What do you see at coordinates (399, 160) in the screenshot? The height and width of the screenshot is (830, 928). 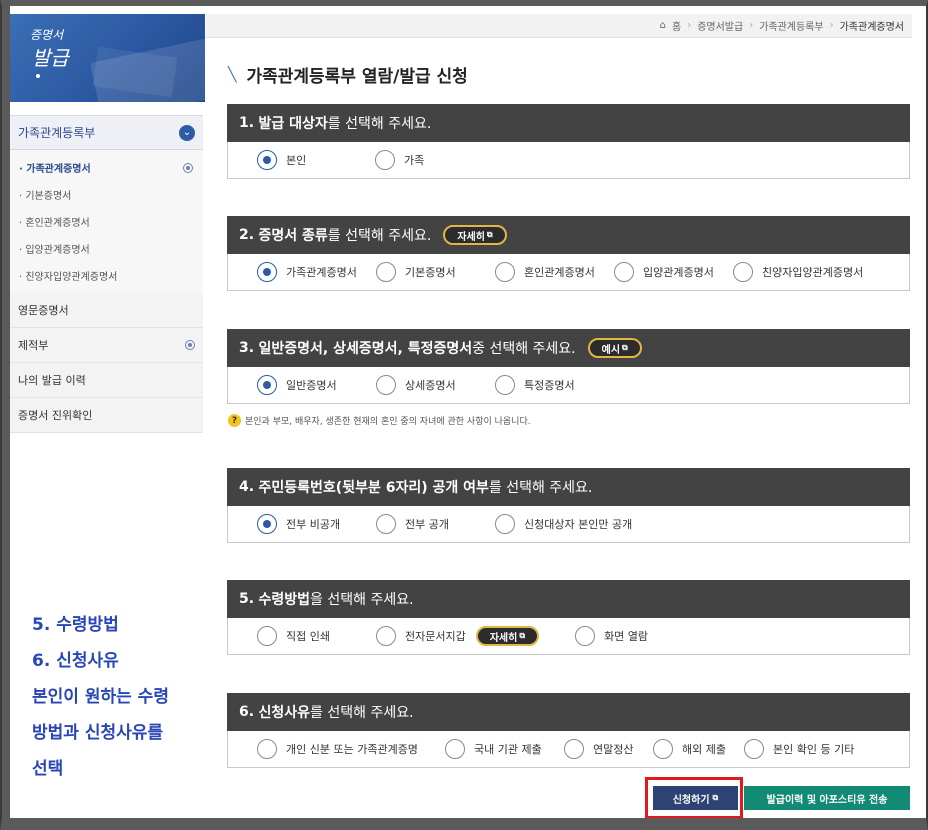 I see `option-family: 가족` at bounding box center [399, 160].